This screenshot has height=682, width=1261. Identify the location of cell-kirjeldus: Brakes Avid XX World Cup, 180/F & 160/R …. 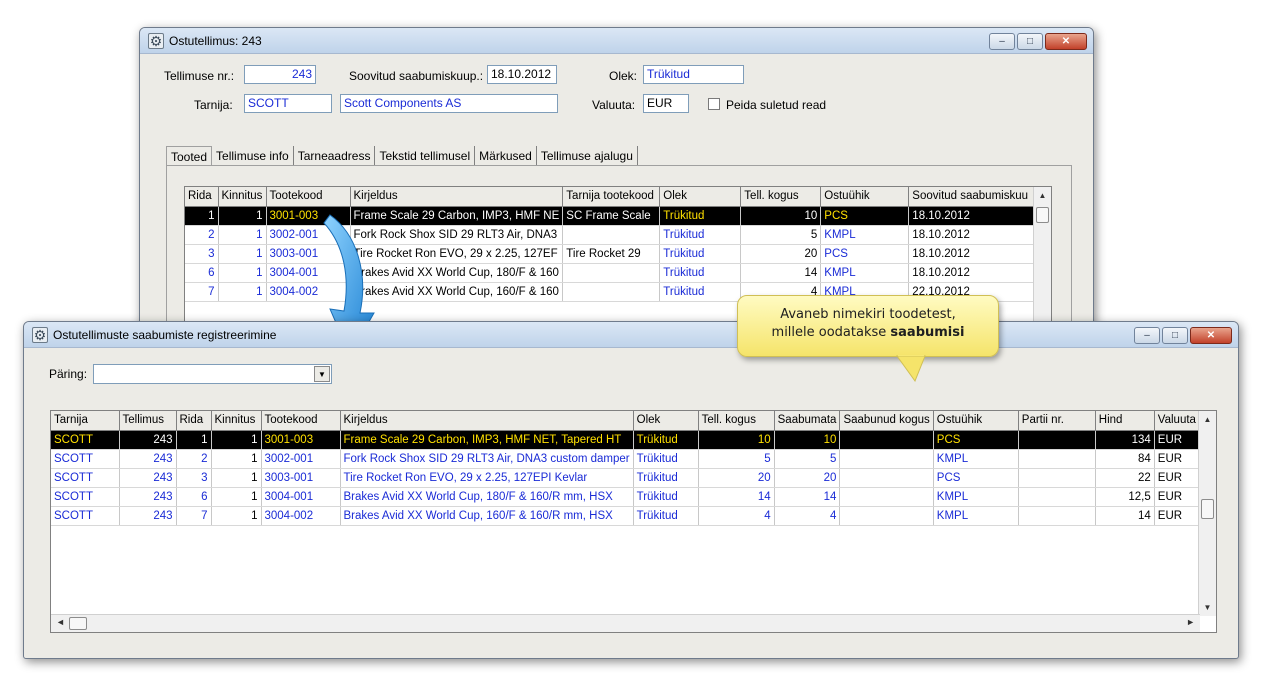
(487, 497).